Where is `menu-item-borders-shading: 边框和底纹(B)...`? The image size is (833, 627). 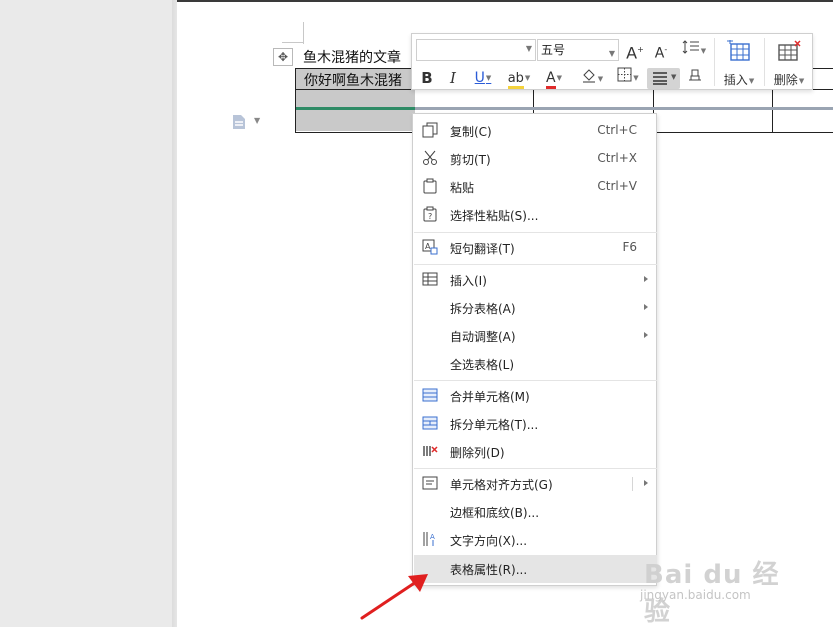
menu-item-borders-shading: 边框和底纹(B)... is located at coordinates (535, 512).